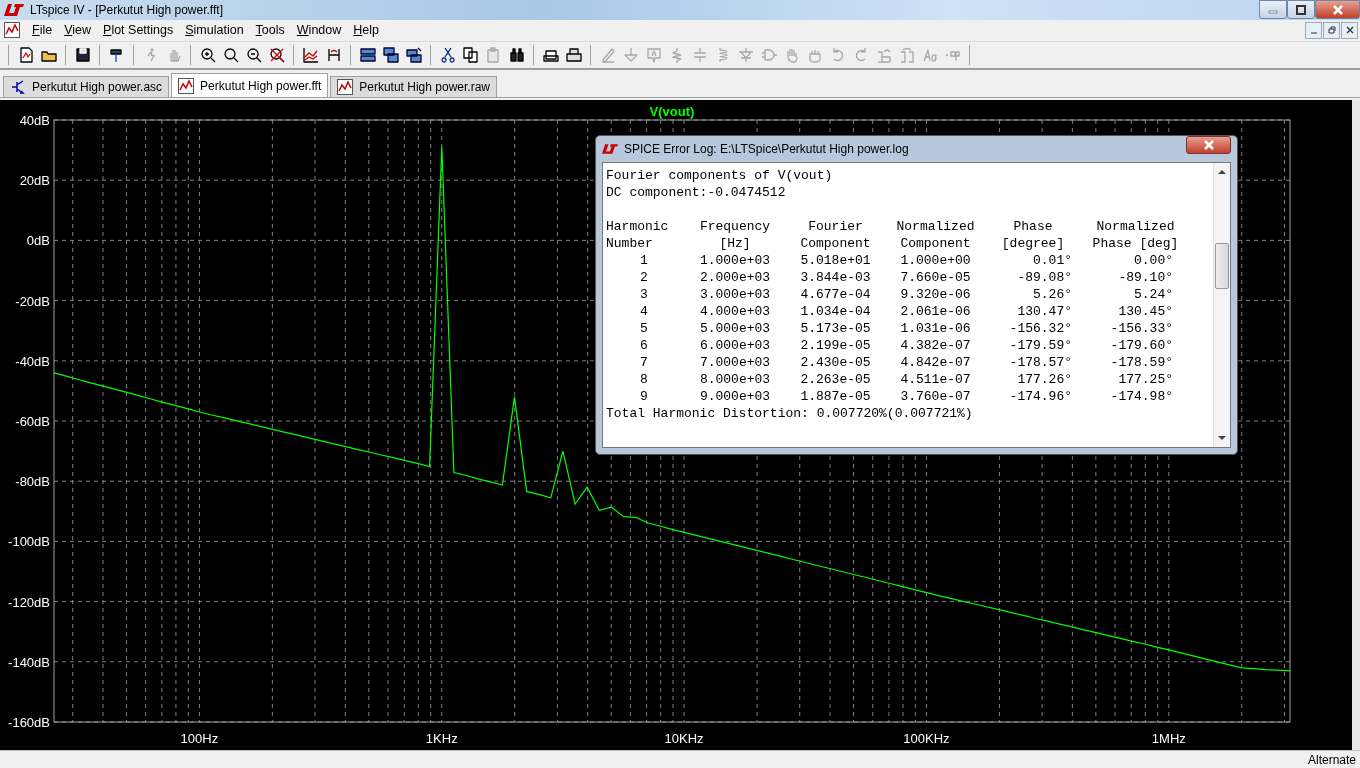 This screenshot has height=768, width=1360. I want to click on printer-icon, so click(573, 54).